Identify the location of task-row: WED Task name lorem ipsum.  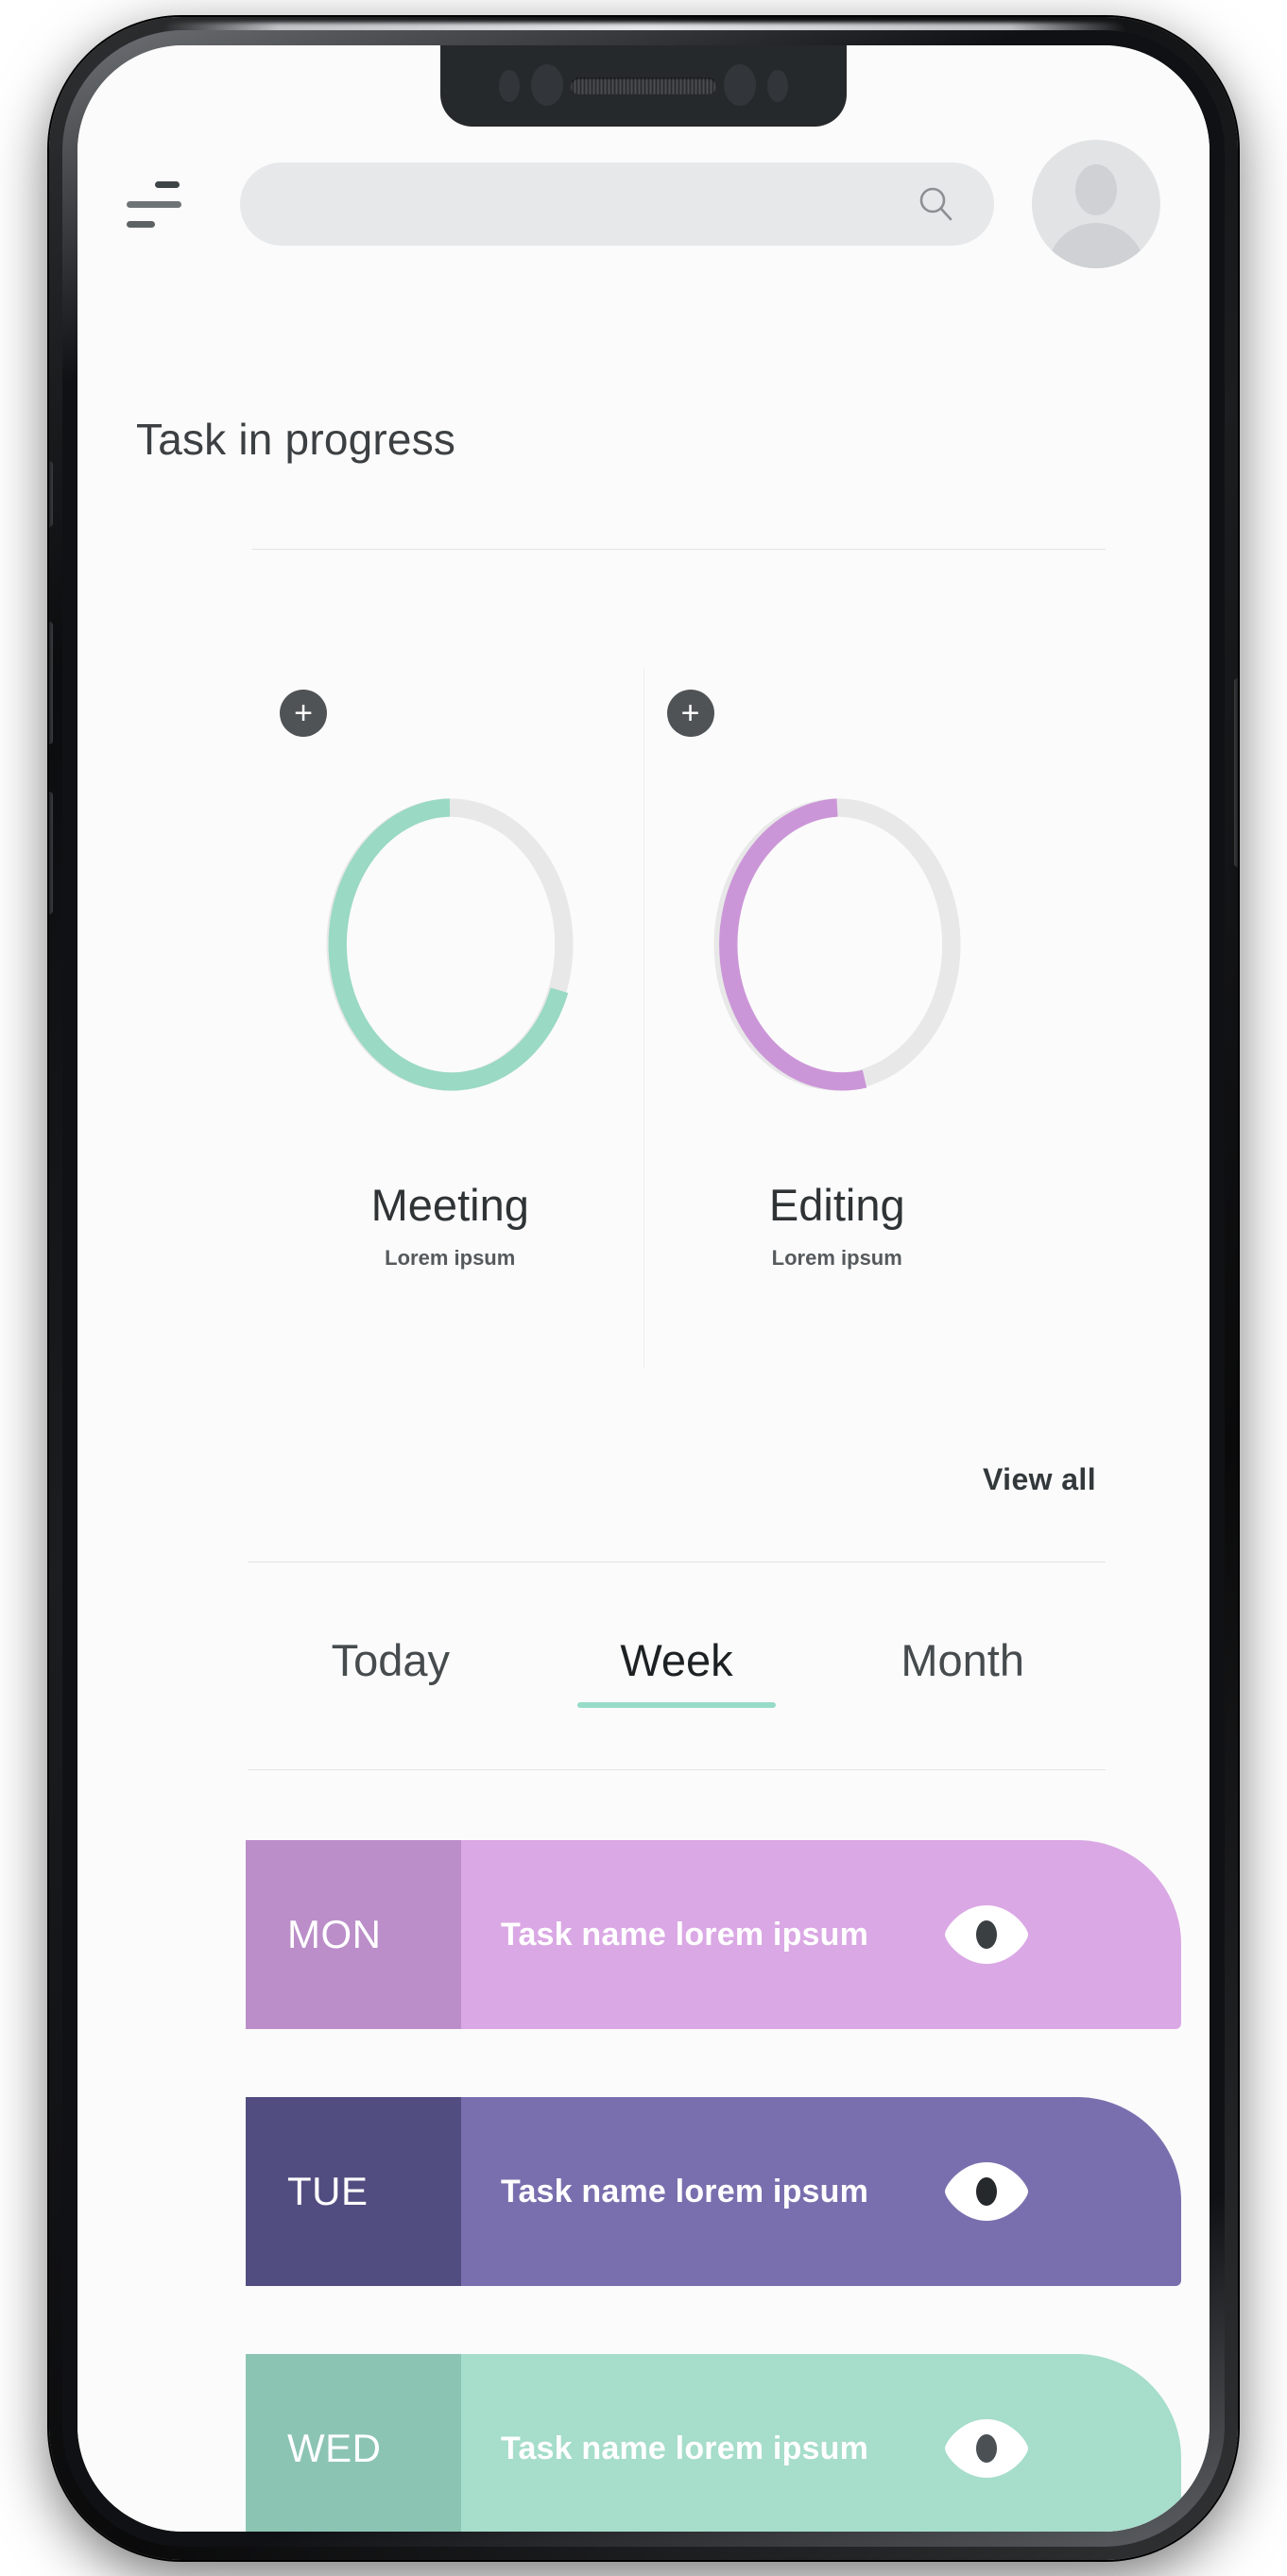
(713, 2443).